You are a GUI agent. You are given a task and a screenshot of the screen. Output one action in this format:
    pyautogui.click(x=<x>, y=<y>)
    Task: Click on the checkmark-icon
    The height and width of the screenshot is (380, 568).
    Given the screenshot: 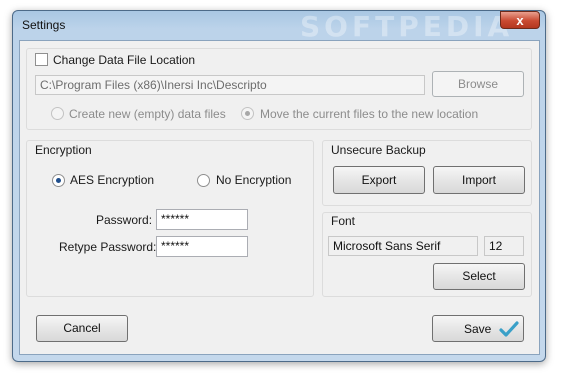 What is the action you would take?
    pyautogui.click(x=509, y=329)
    